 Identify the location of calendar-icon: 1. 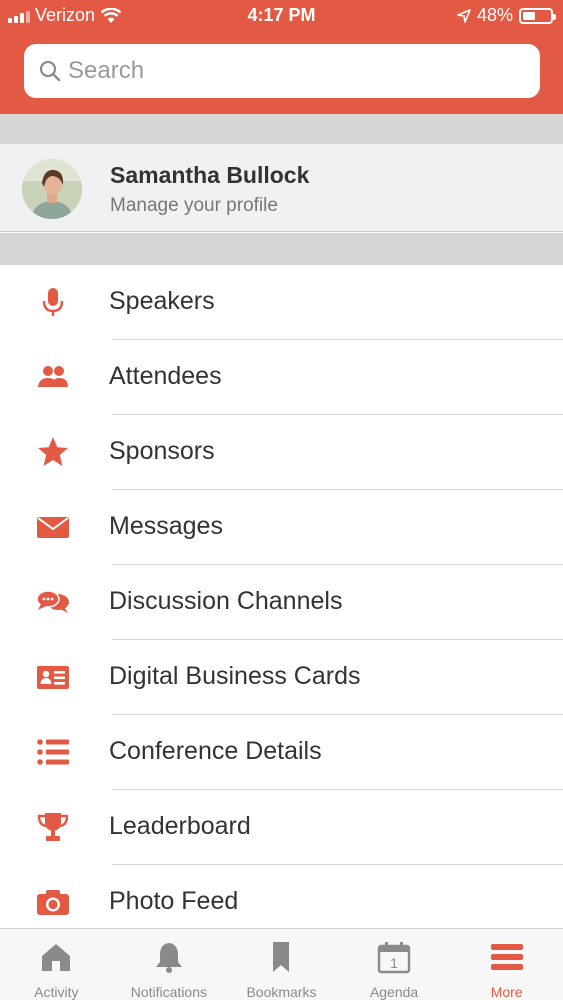
(394, 958).